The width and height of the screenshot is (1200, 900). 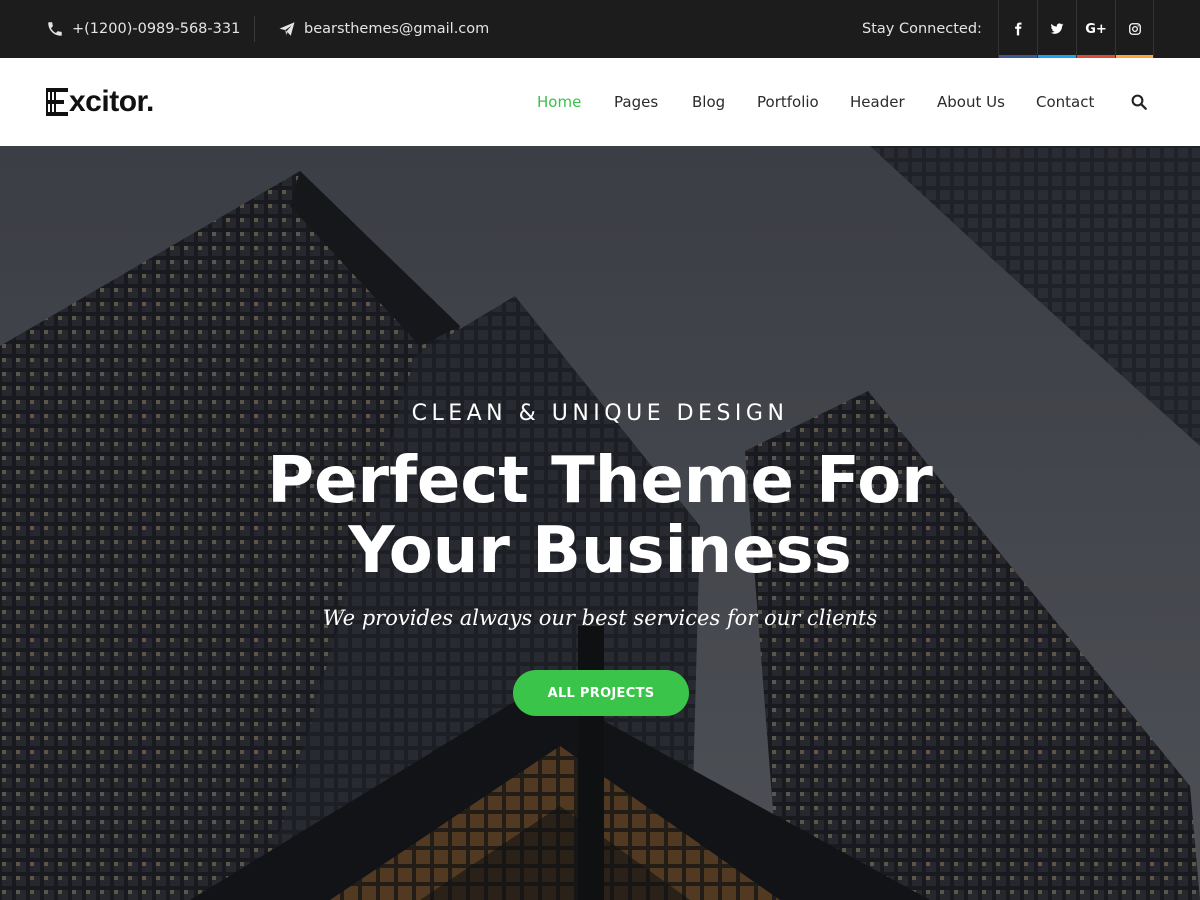 I want to click on nav-home: Home, so click(x=559, y=102).